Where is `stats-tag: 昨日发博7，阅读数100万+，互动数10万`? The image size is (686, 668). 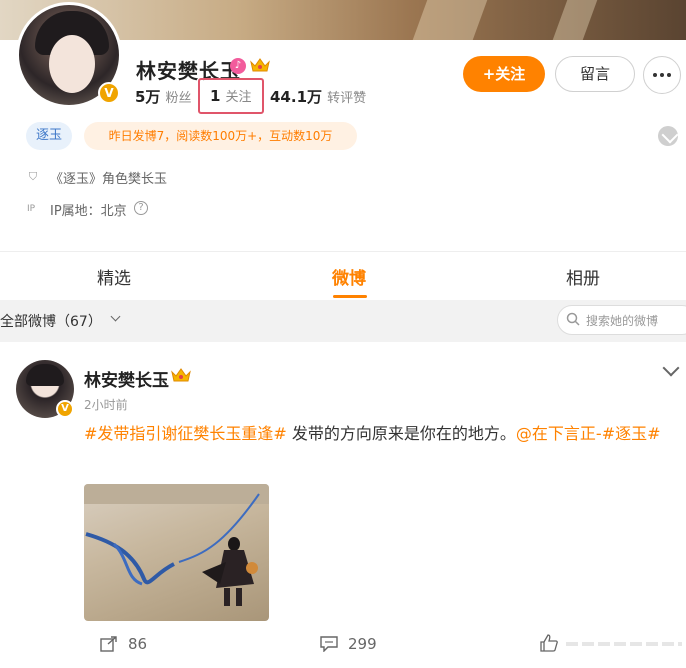
stats-tag: 昨日发博7，阅读数100万+，互动数10万 is located at coordinates (220, 136).